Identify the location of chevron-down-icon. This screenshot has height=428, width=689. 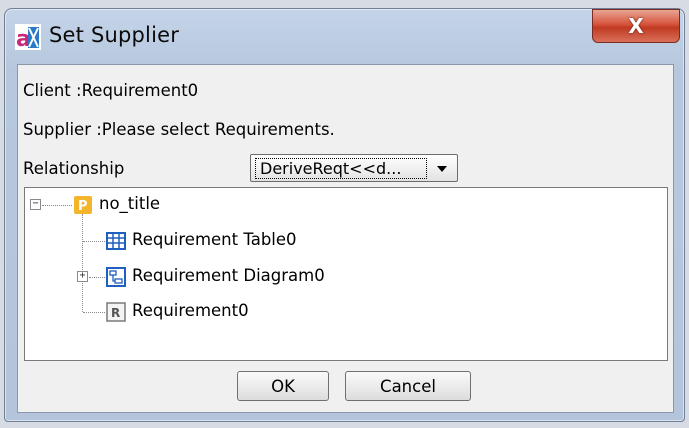
(442, 169).